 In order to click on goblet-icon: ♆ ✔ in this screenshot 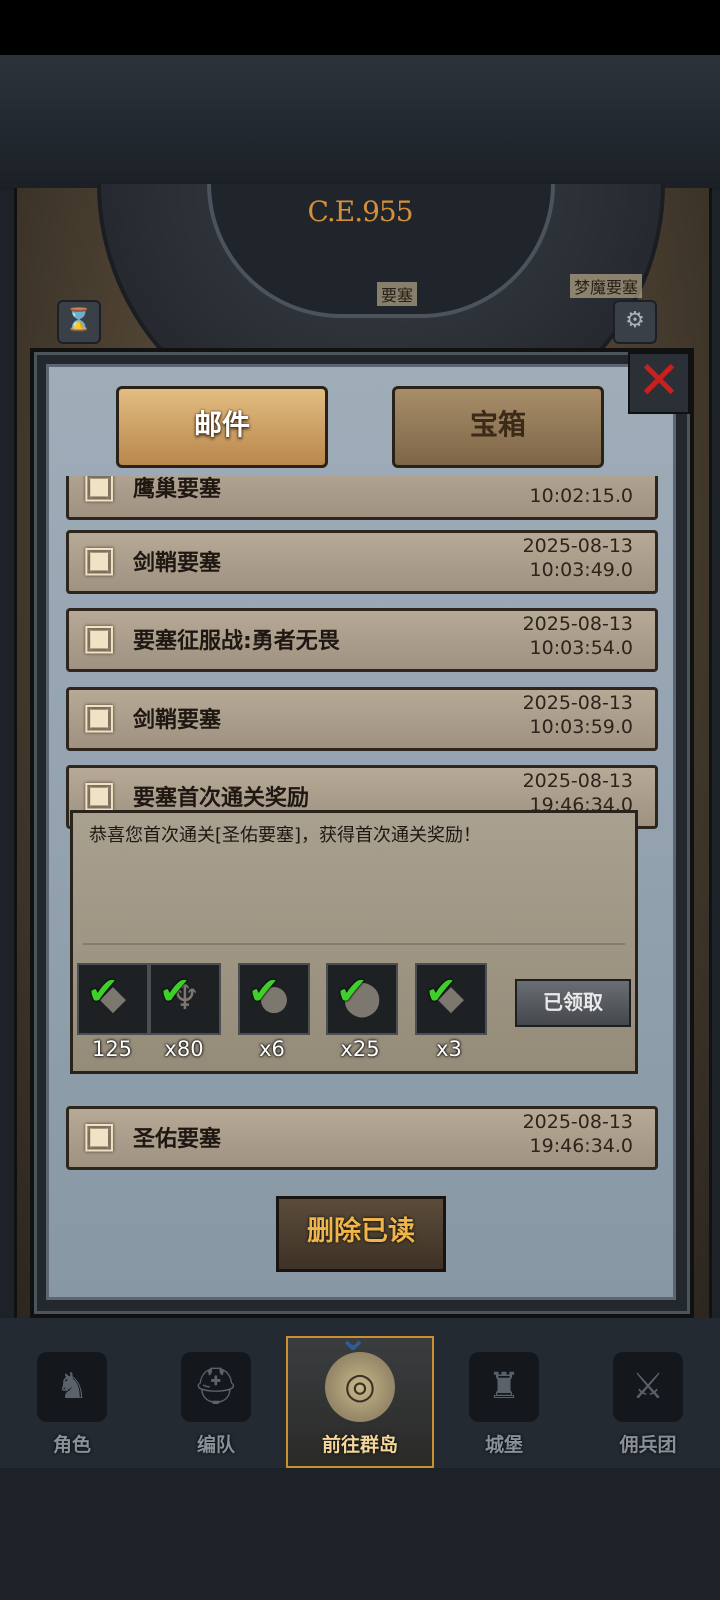, I will do `click(185, 999)`.